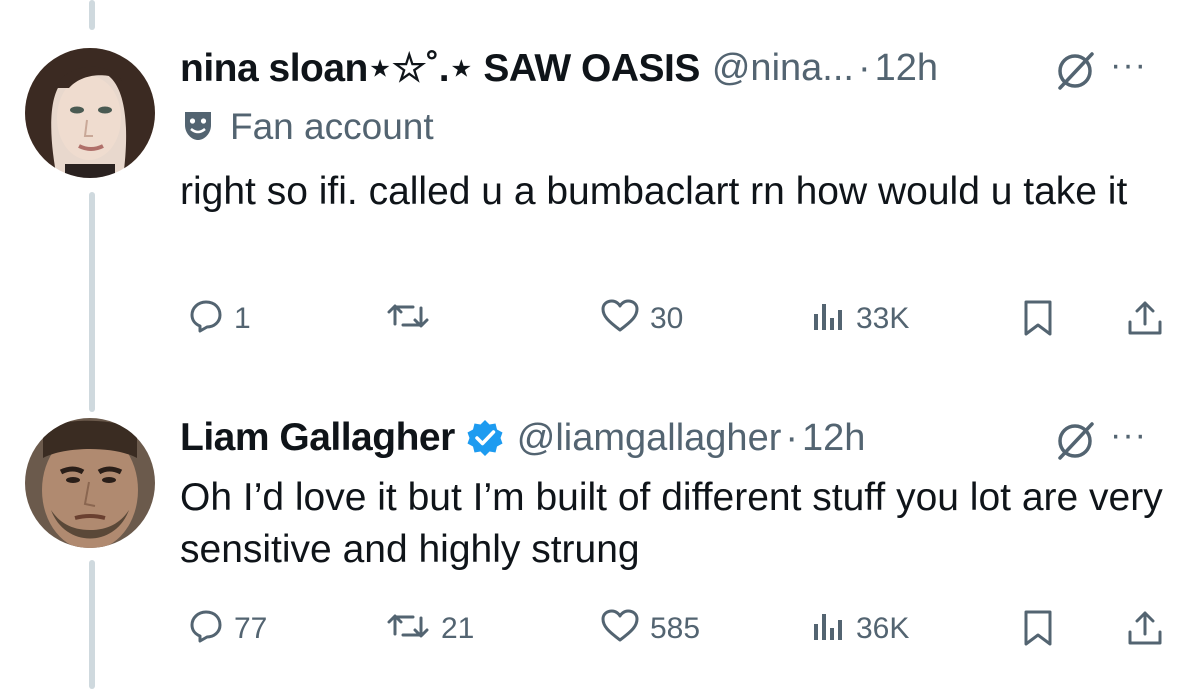  What do you see at coordinates (227, 628) in the screenshot?
I see `reply-button: 77` at bounding box center [227, 628].